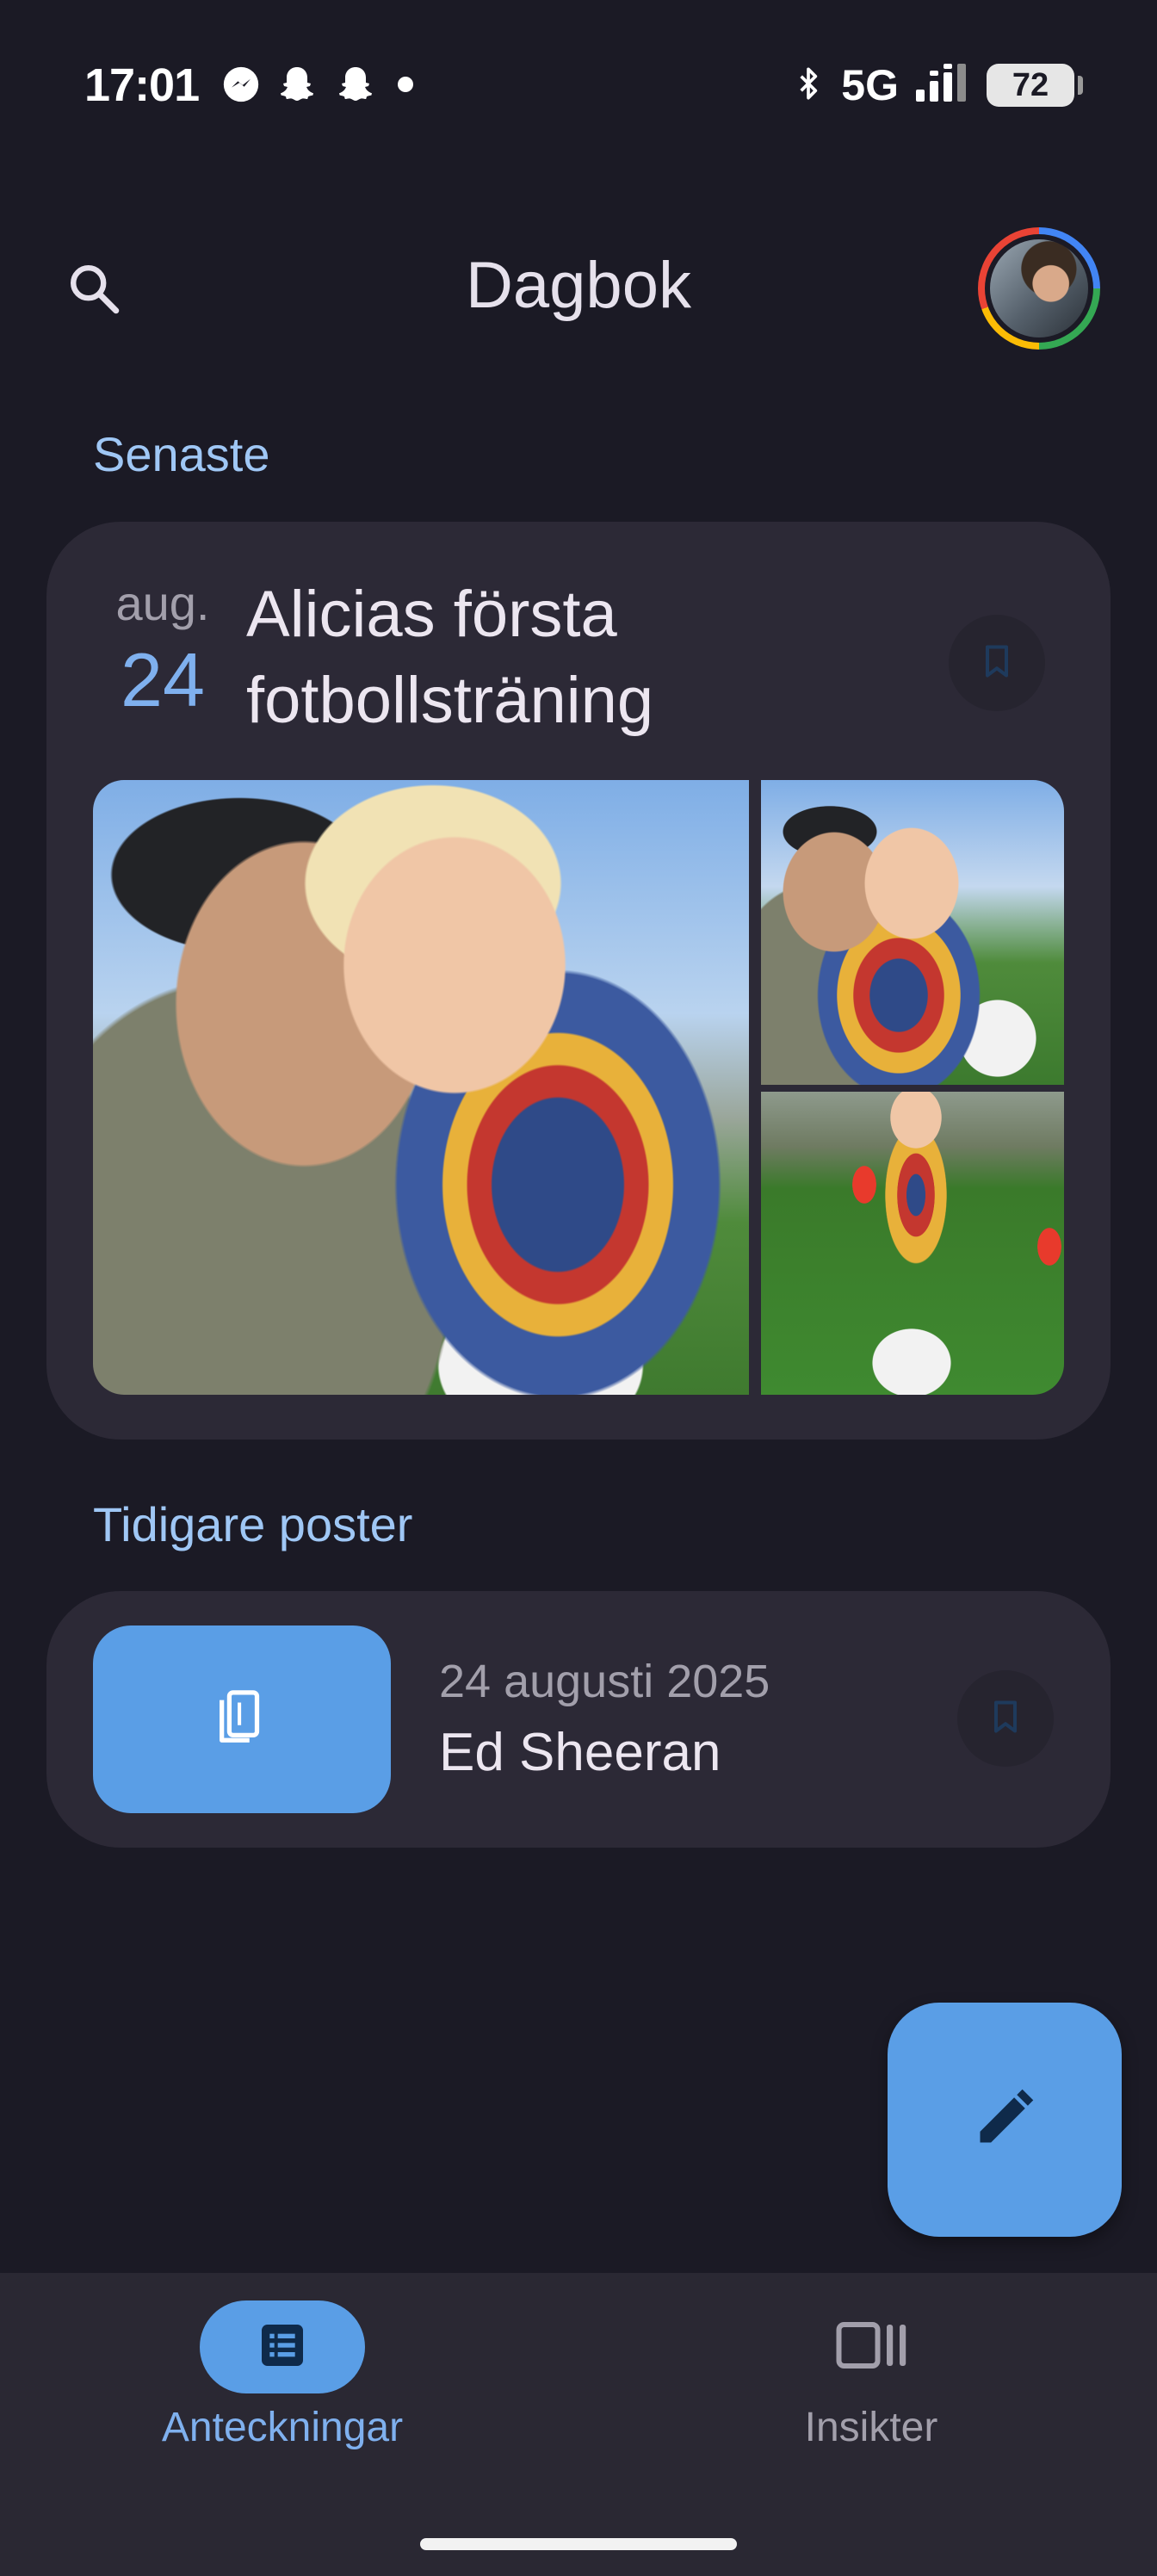  I want to click on nav-item-insights: Insikter, so click(871, 2375).